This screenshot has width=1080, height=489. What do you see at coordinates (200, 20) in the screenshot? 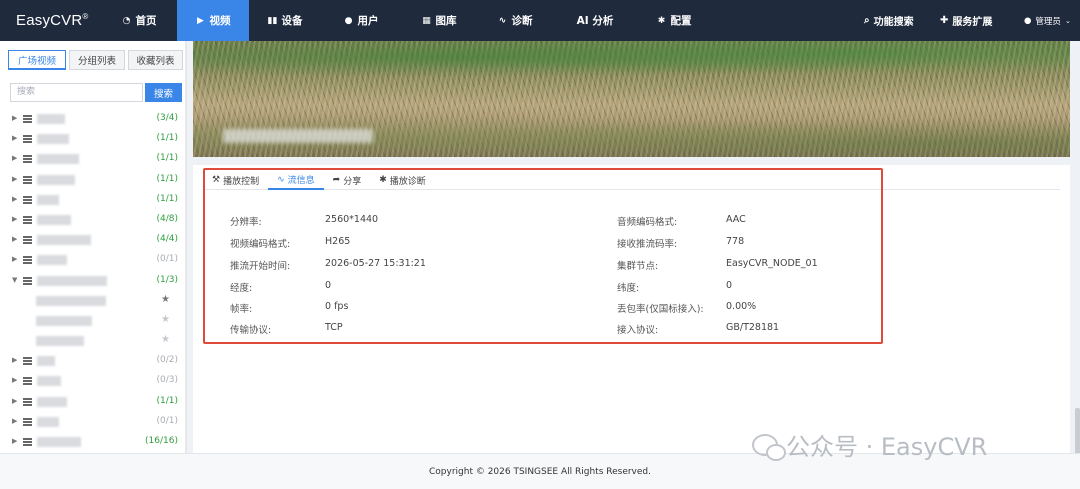
I see `play-circle-icon: ▶` at bounding box center [200, 20].